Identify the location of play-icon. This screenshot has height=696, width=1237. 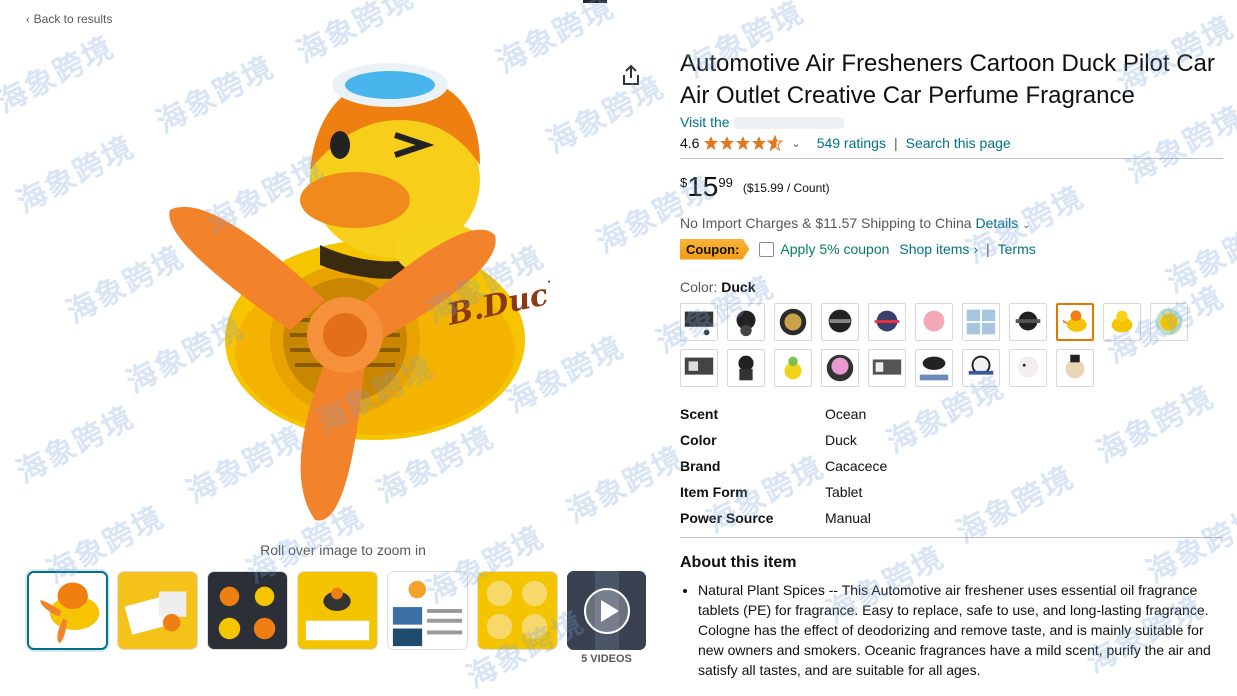
(606, 610).